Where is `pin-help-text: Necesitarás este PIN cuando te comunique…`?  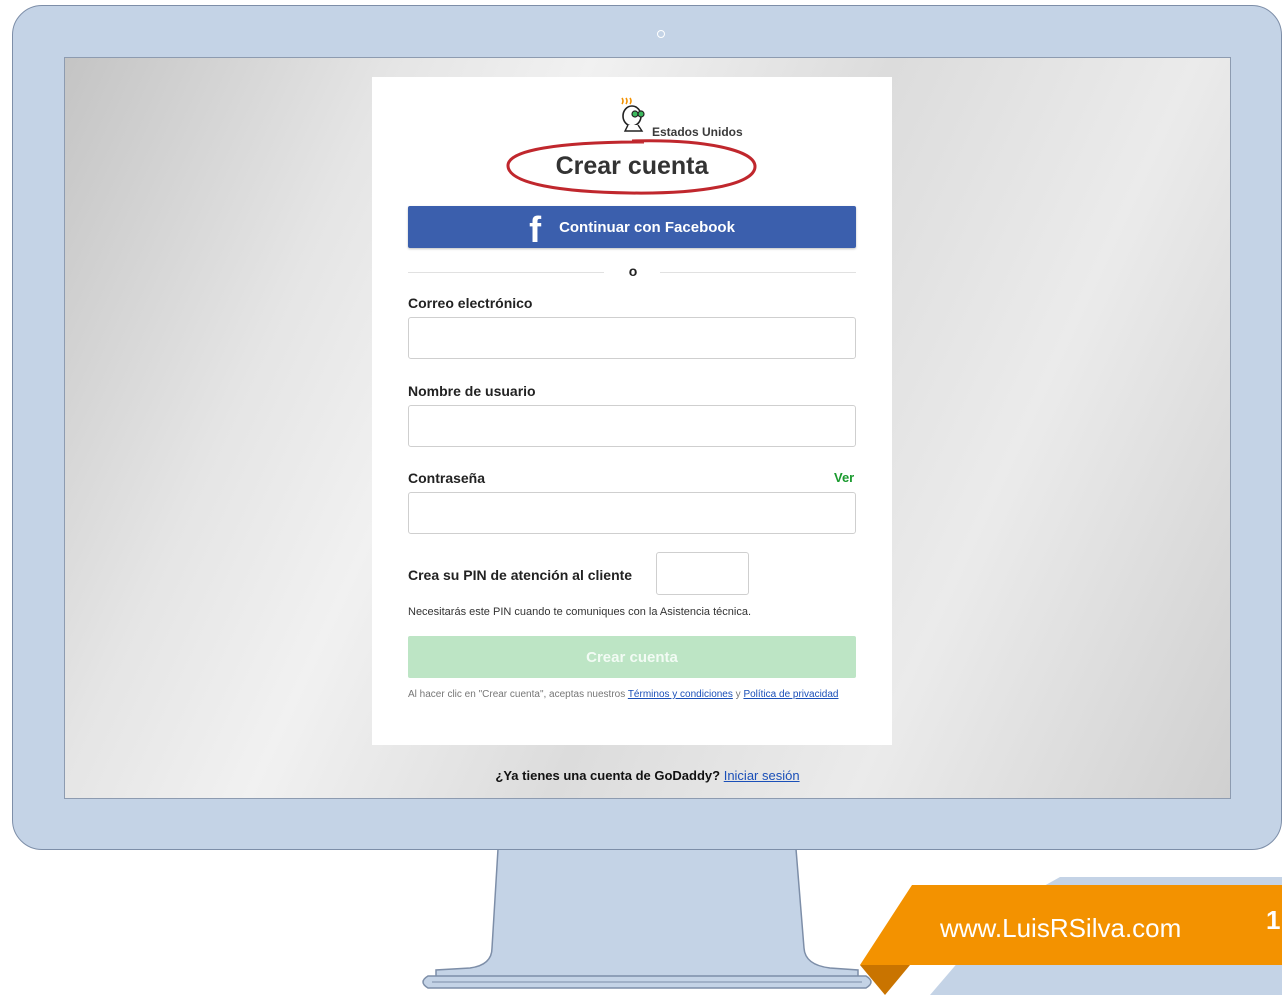
pin-help-text: Necesitarás este PIN cuando te comunique… is located at coordinates (580, 612).